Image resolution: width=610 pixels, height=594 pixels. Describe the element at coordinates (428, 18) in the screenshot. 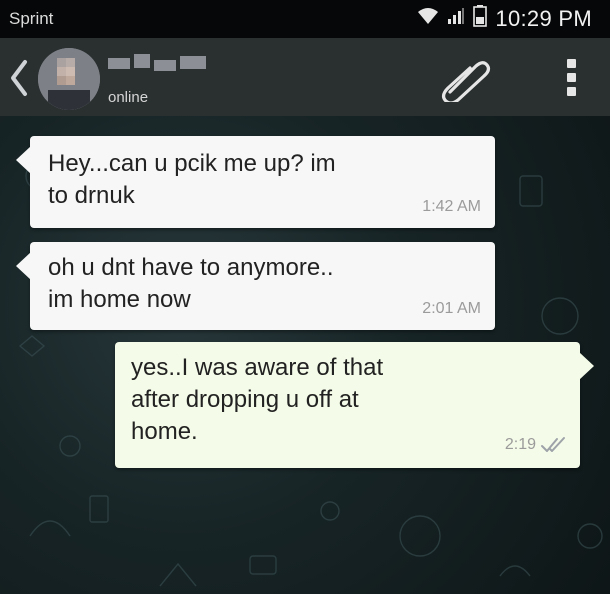

I see `wifi-icon` at that location.